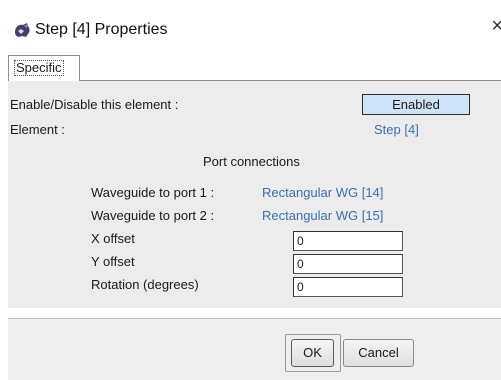  What do you see at coordinates (496, 26) in the screenshot?
I see `close-icon: ×` at bounding box center [496, 26].